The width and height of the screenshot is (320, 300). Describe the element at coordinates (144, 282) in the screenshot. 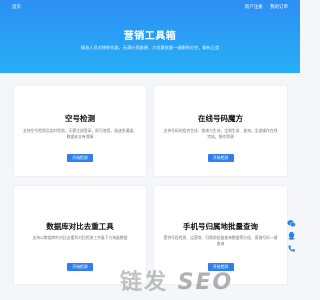

I see `watermark-main-text: 链发` at that location.